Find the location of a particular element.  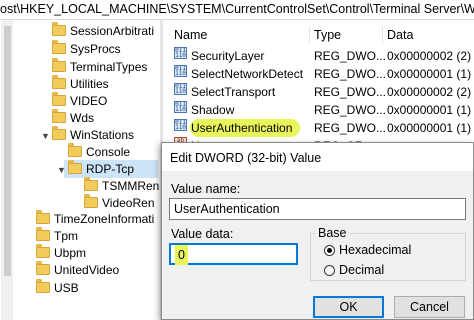

column-header-type: Type is located at coordinates (327, 35).